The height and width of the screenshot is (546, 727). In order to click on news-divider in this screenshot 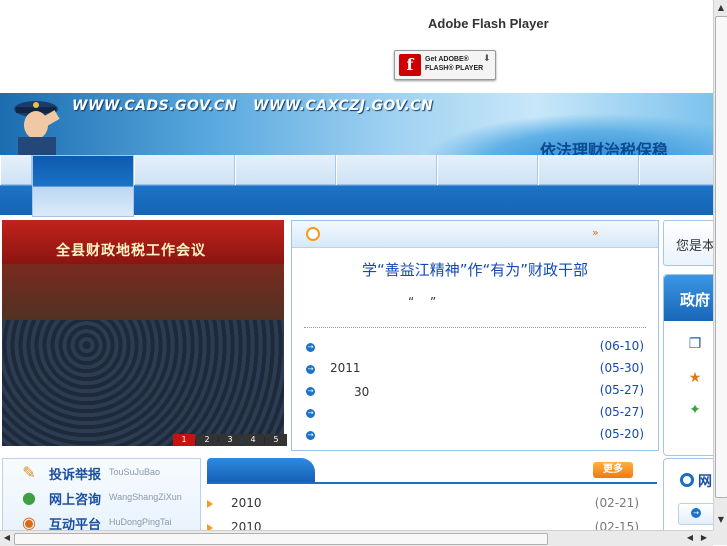, I will do `click(475, 327)`.